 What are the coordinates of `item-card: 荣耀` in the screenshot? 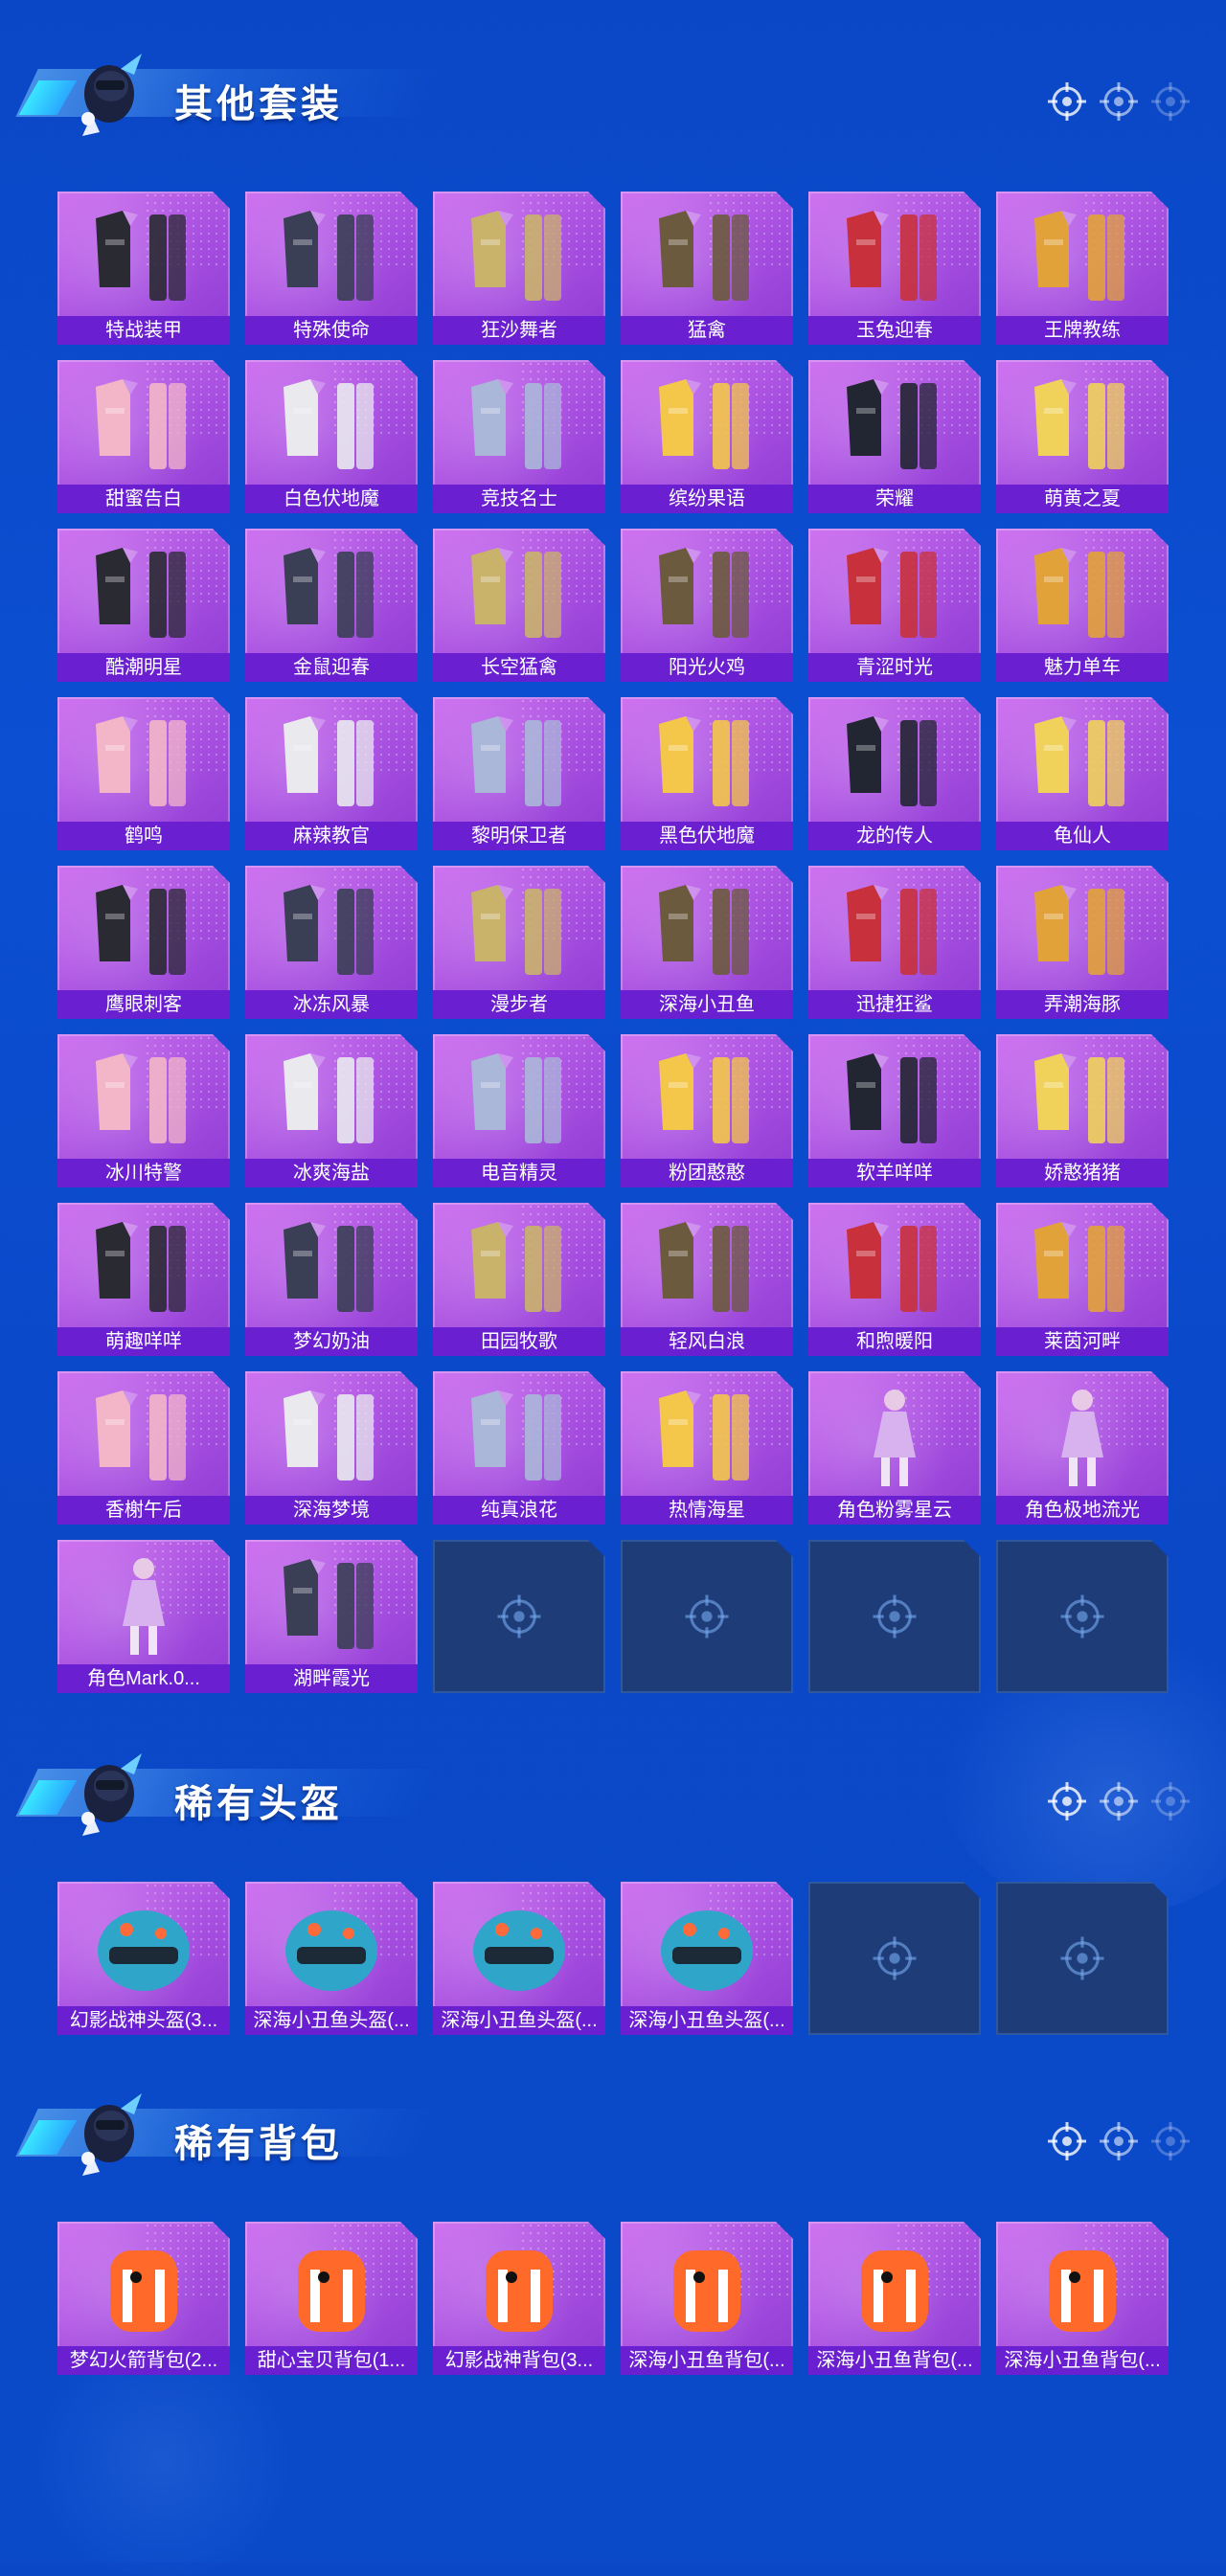 It's located at (894, 436).